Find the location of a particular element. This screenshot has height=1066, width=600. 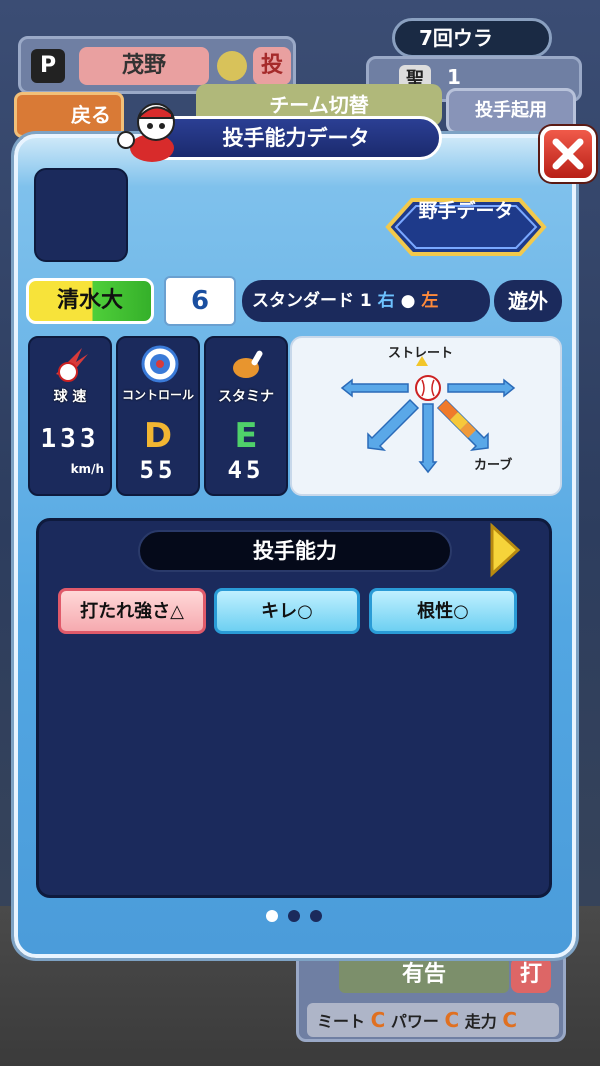

stamina-stat: スタミナ E 45 is located at coordinates (246, 416).